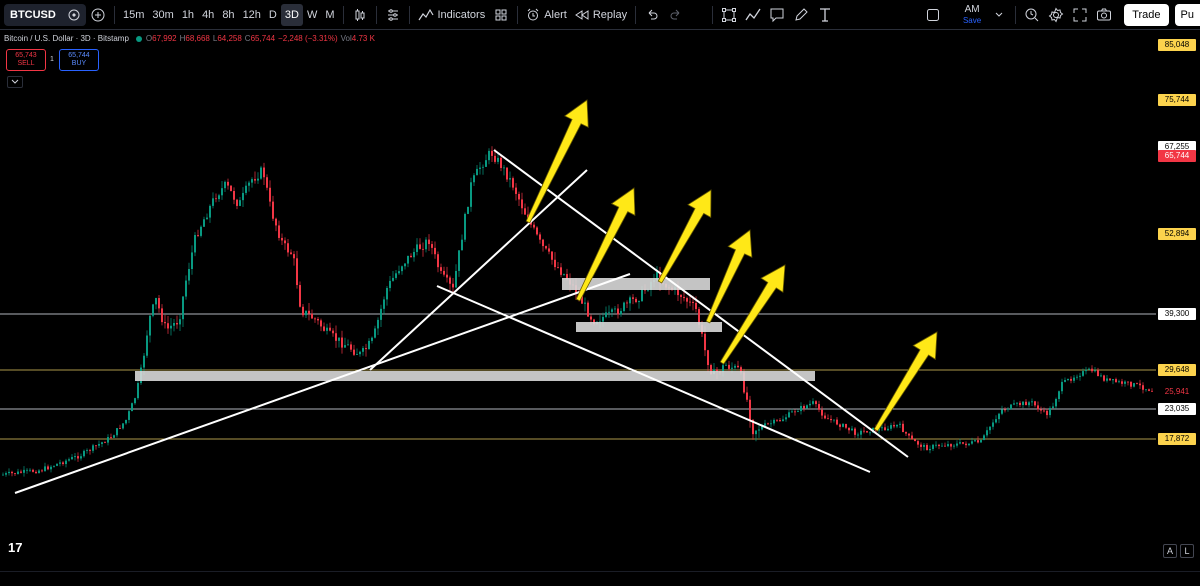 The height and width of the screenshot is (586, 1200). What do you see at coordinates (360, 15) in the screenshot?
I see `candles-icon` at bounding box center [360, 15].